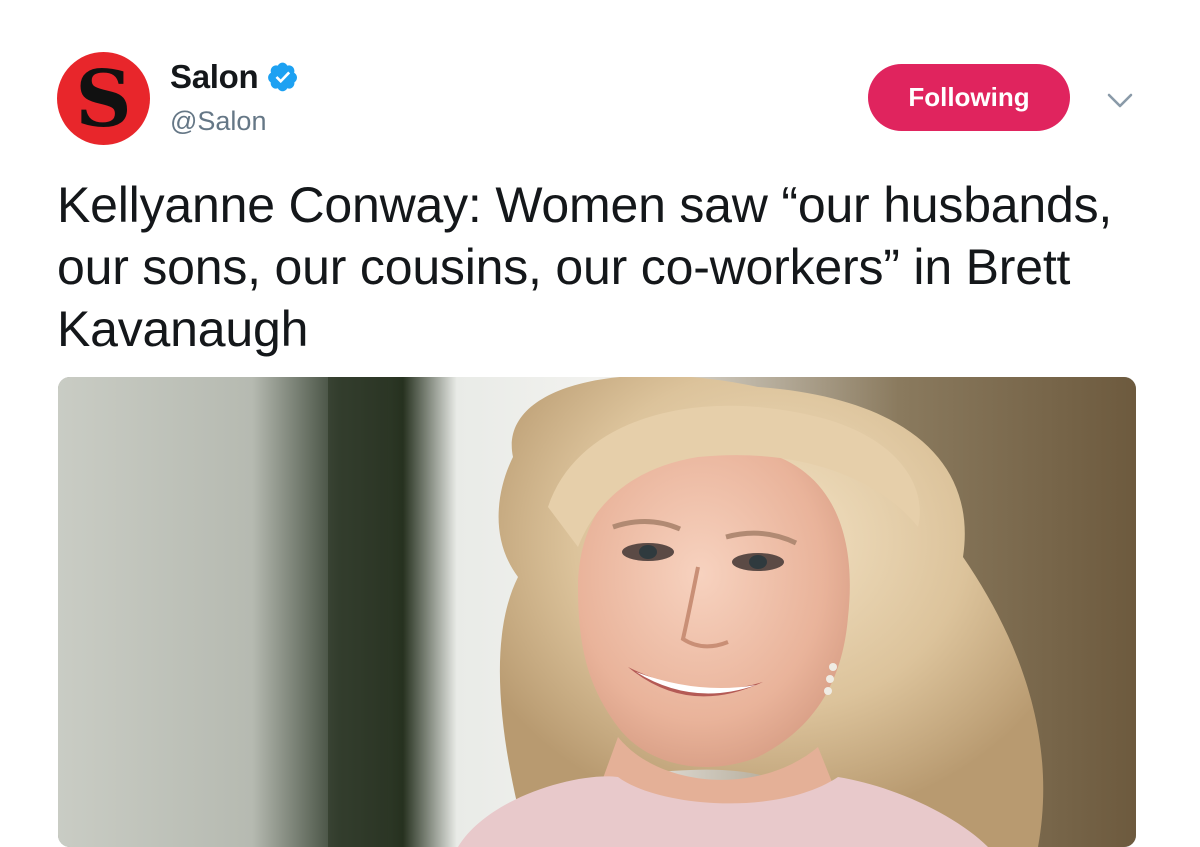  Describe the element at coordinates (969, 97) in the screenshot. I see `following-button: Following` at that location.